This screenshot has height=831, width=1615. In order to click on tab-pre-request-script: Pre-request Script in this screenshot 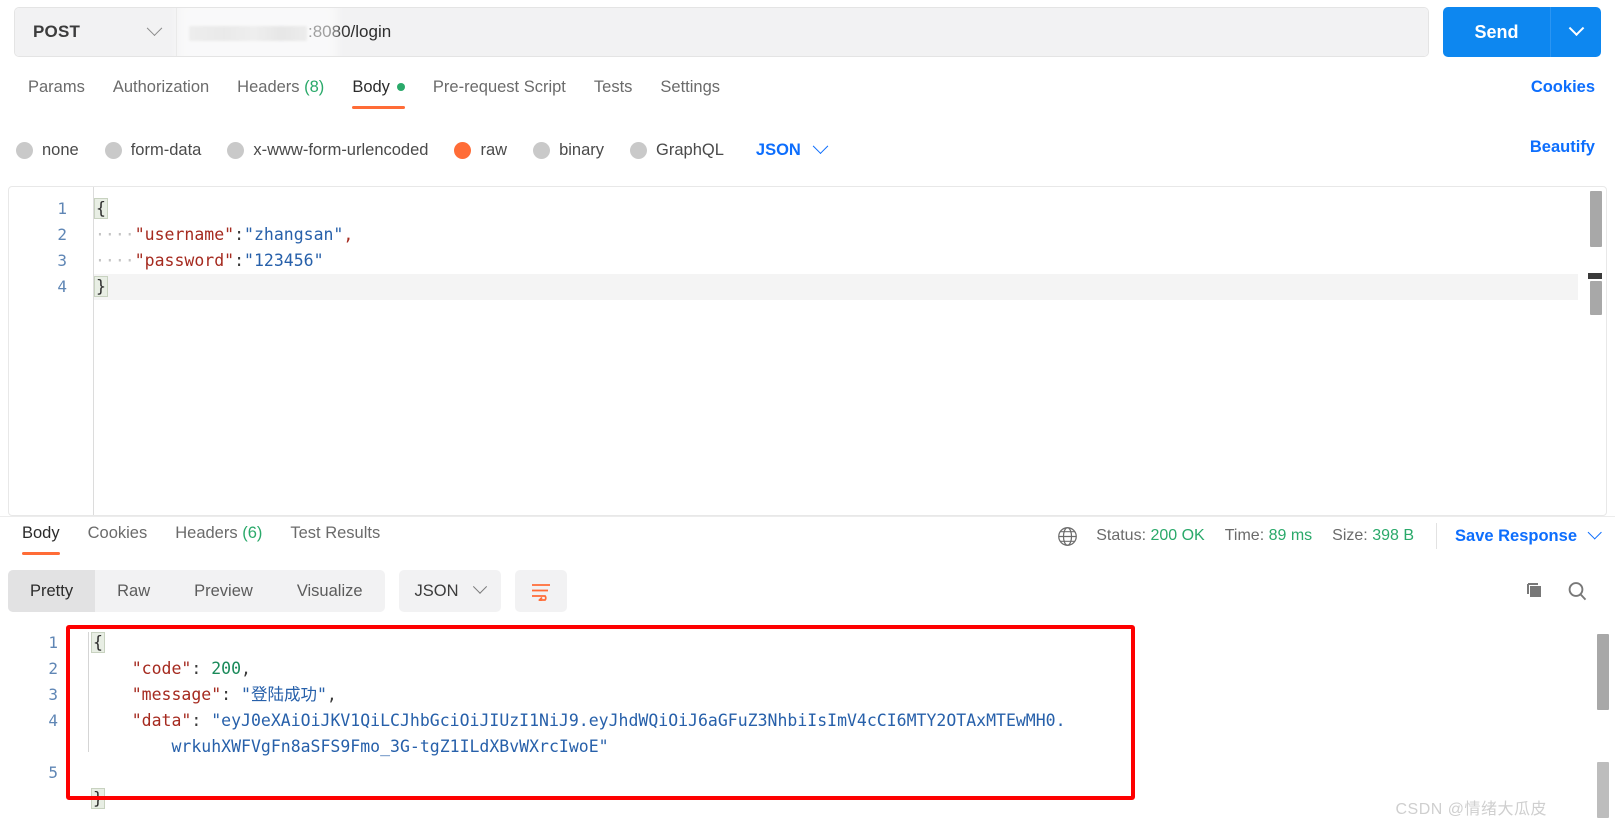, I will do `click(499, 92)`.